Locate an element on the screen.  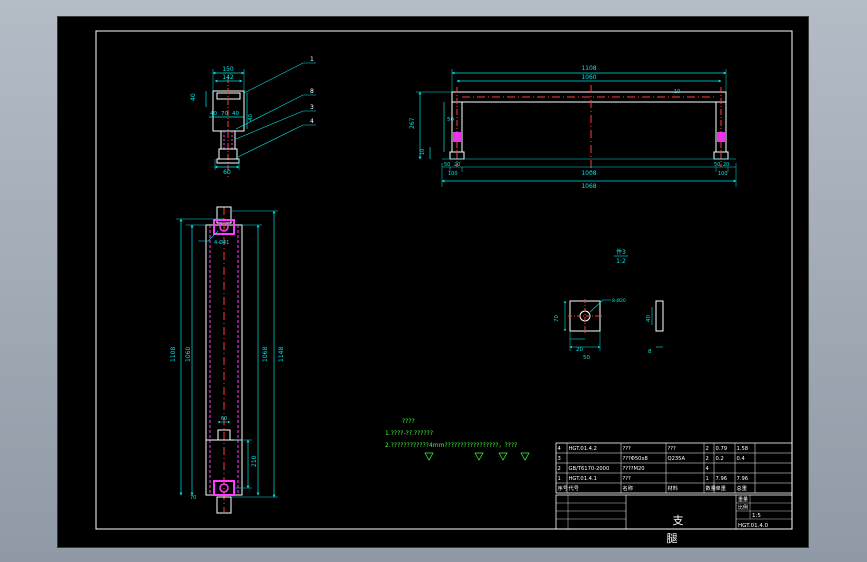
dim-front-right-small: 10 is located at coordinates (677, 92).